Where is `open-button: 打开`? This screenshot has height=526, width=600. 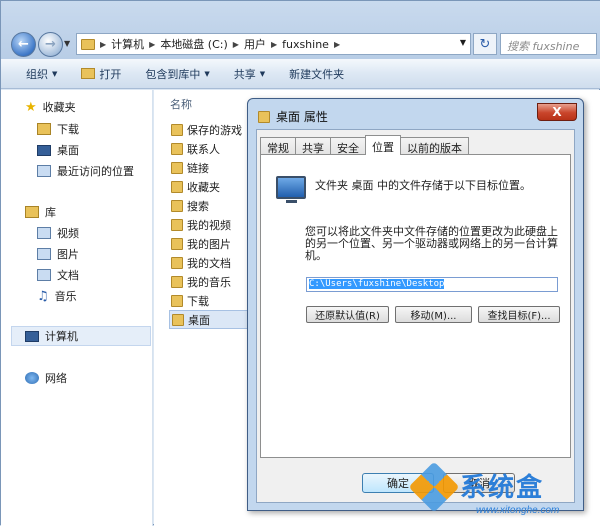 open-button: 打开 is located at coordinates (101, 74).